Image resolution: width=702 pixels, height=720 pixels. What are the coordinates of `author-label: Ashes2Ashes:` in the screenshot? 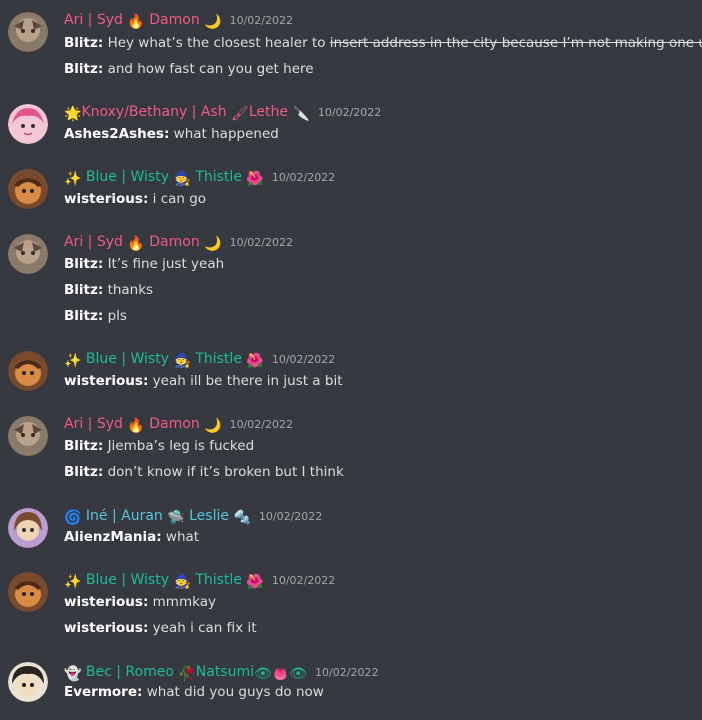 It's located at (117, 134).